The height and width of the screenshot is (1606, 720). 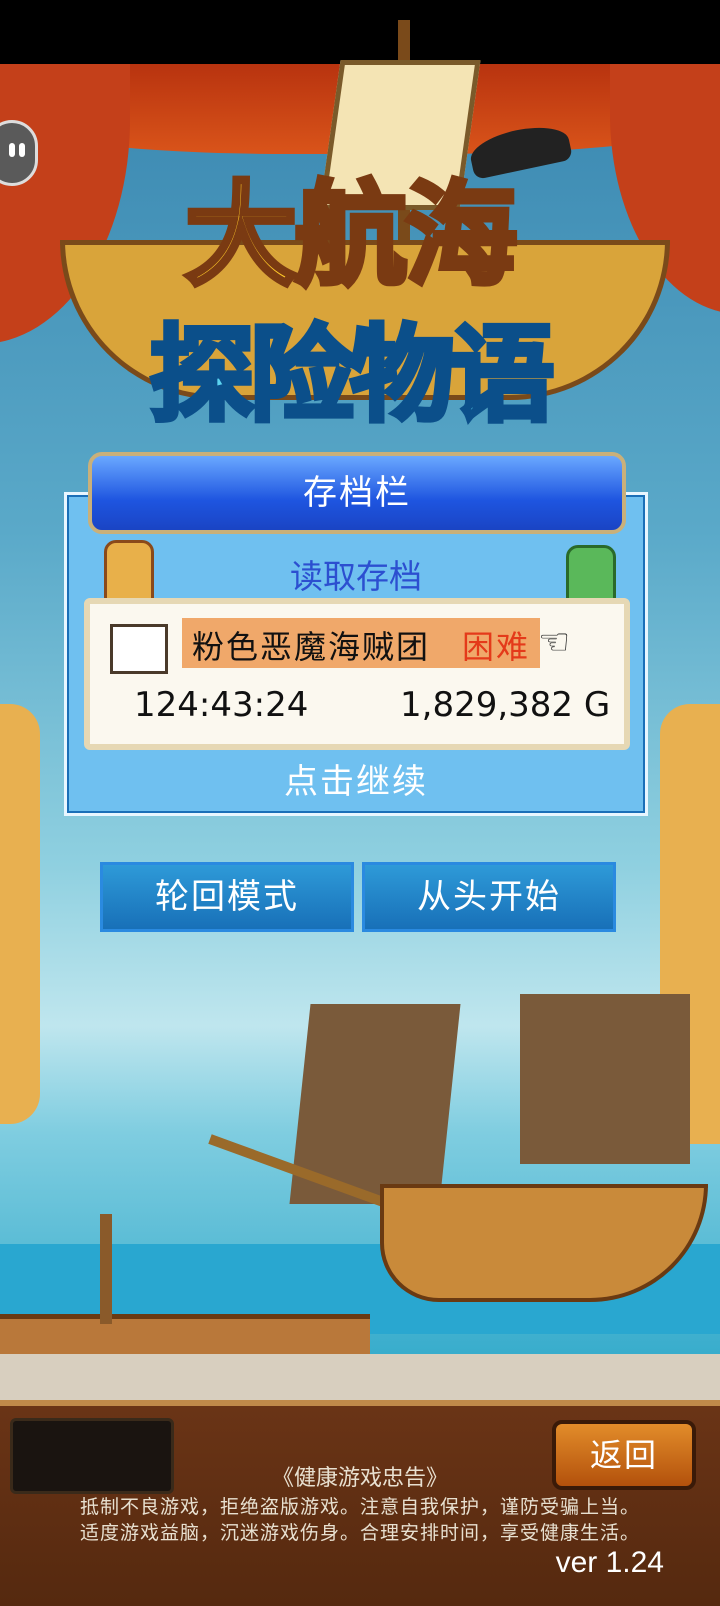 I want to click on pause-icon, so click(x=19, y=153).